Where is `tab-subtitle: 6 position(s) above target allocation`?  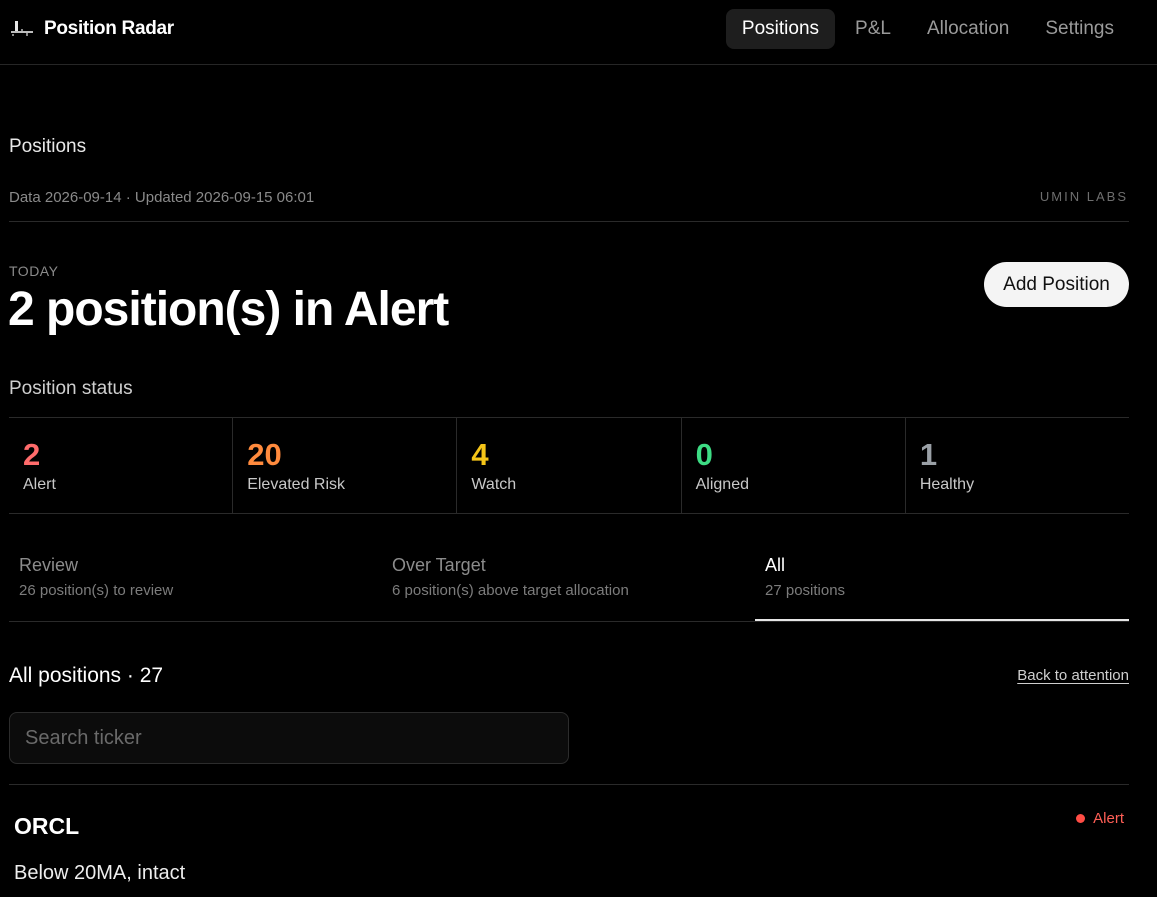 tab-subtitle: 6 position(s) above target allocation is located at coordinates (510, 590).